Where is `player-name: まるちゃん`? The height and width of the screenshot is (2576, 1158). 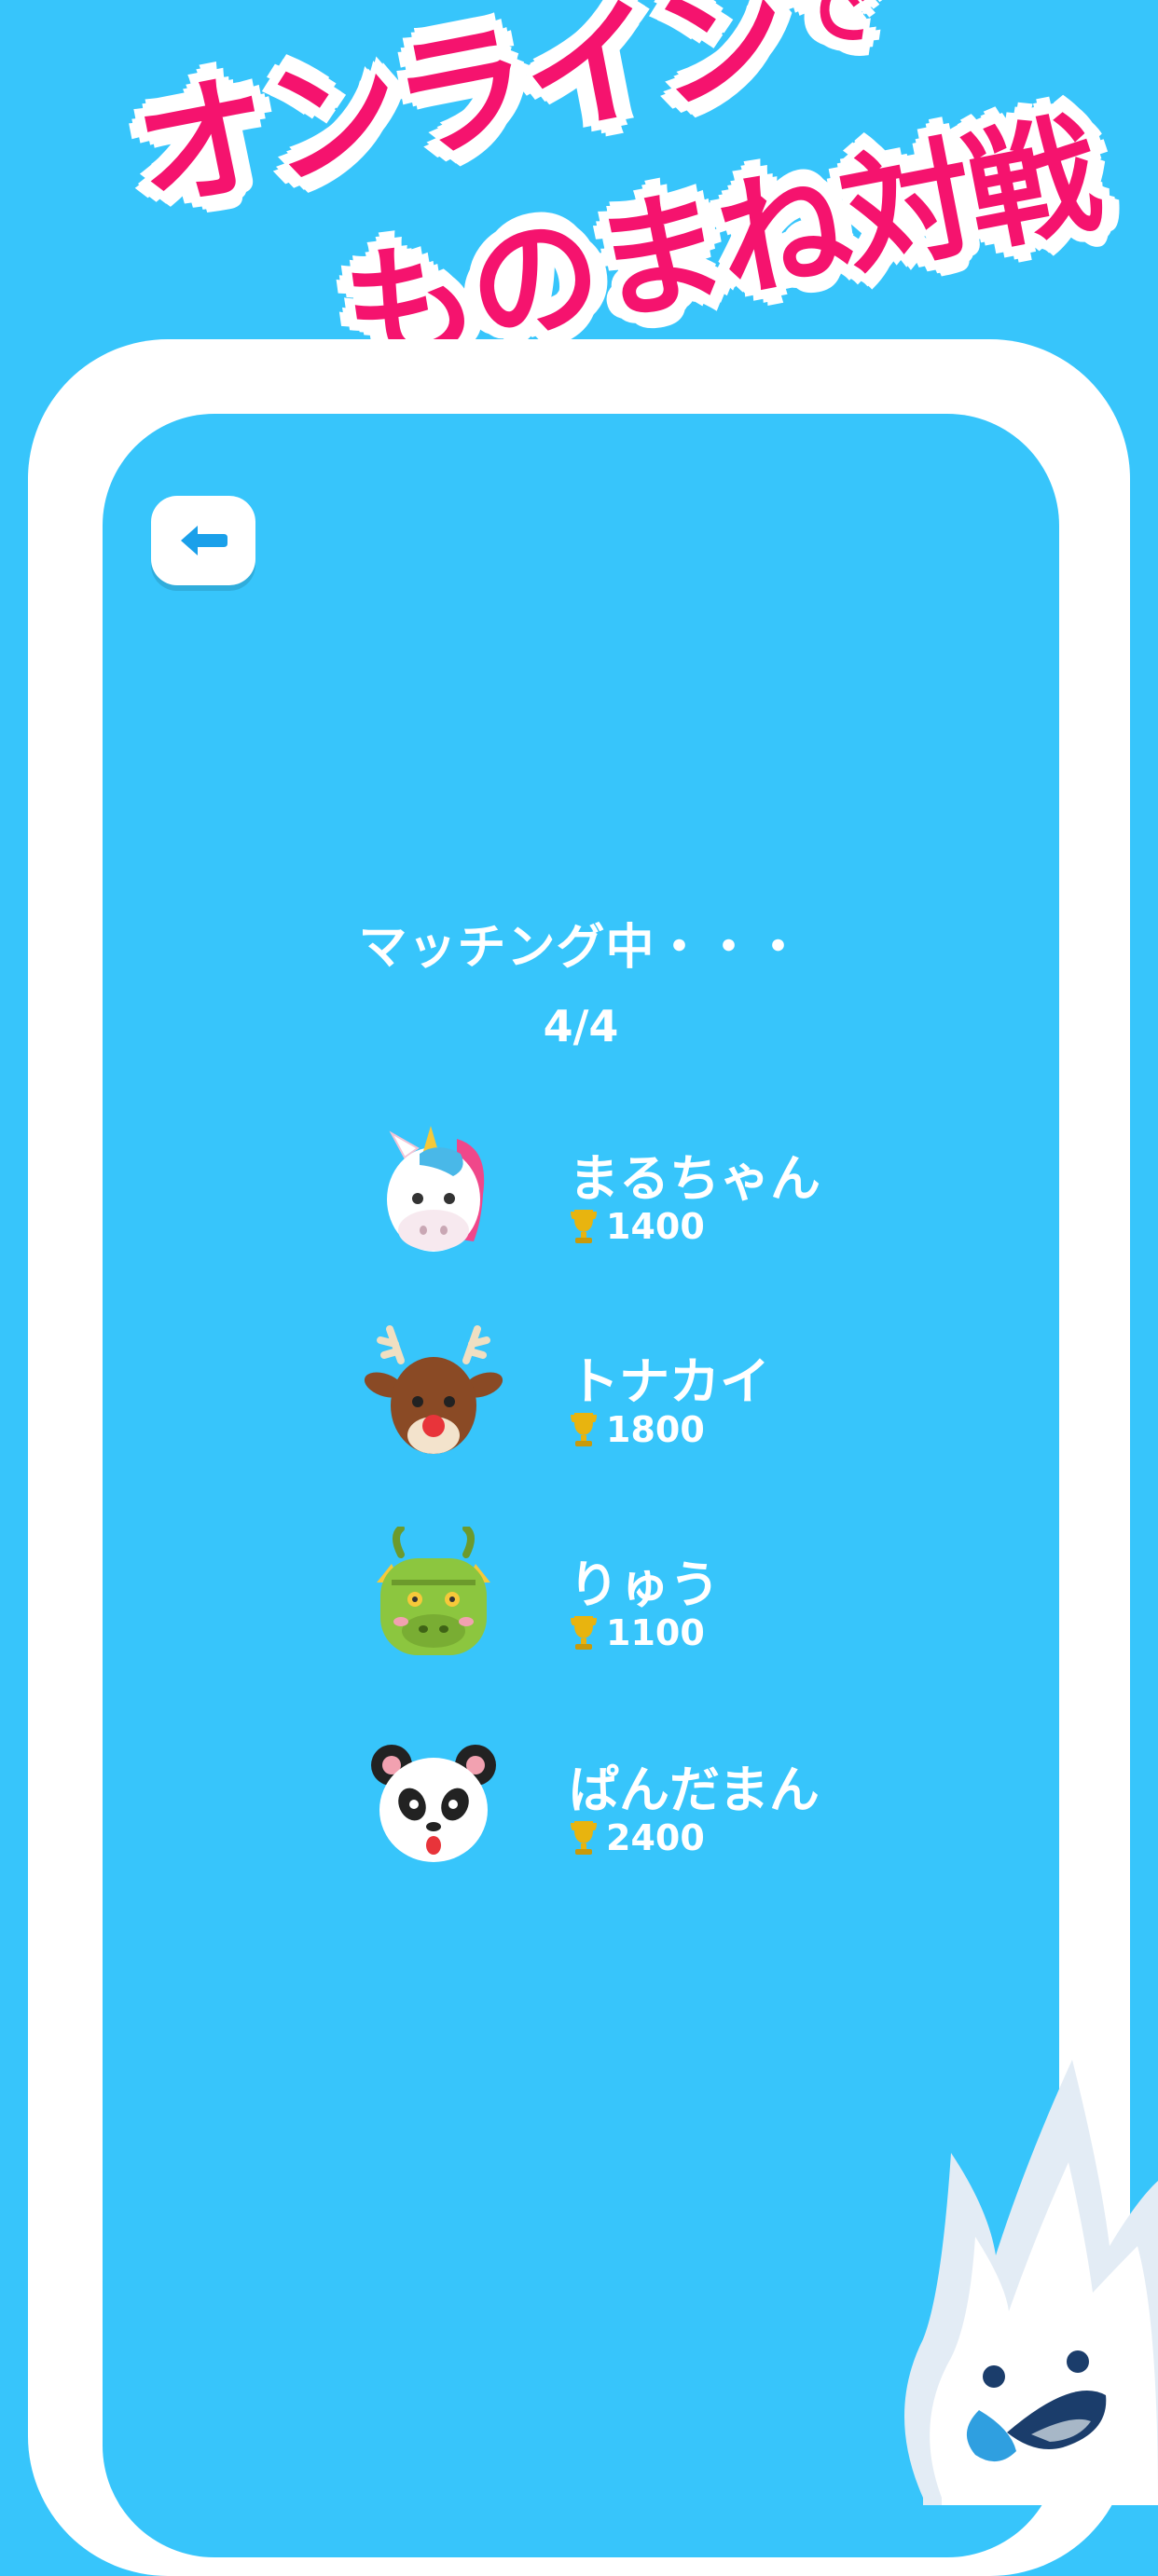 player-name: まるちゃん is located at coordinates (694, 1178).